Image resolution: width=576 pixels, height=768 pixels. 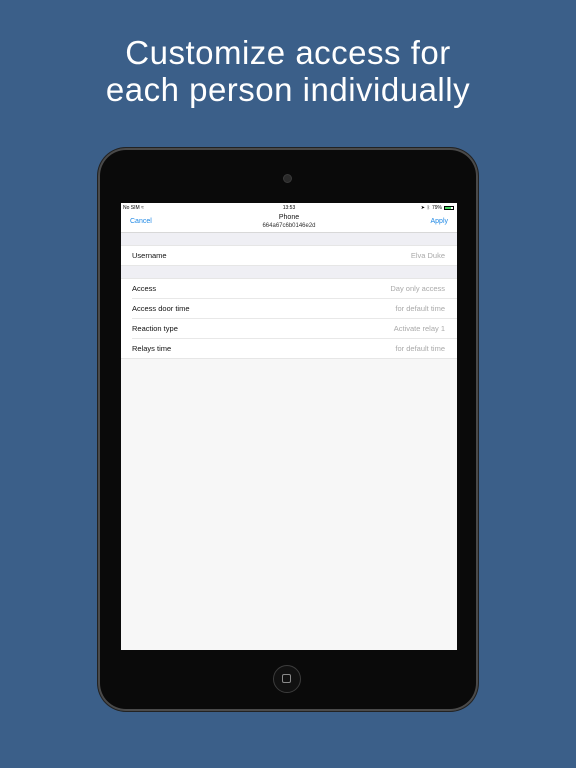 What do you see at coordinates (161, 308) in the screenshot?
I see `access-door-time-label: Access door time` at bounding box center [161, 308].